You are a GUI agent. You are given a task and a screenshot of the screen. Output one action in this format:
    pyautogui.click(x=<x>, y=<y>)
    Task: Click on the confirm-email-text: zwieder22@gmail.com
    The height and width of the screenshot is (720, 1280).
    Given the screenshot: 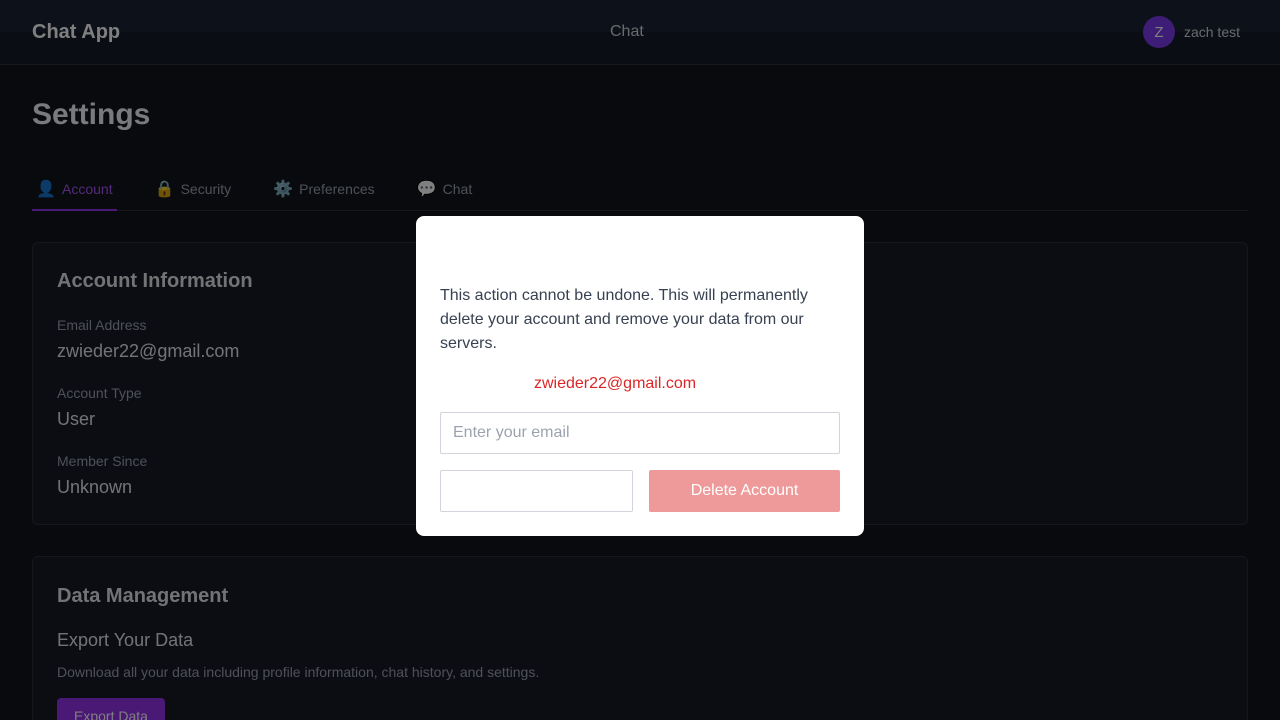 What is the action you would take?
    pyautogui.click(x=615, y=383)
    